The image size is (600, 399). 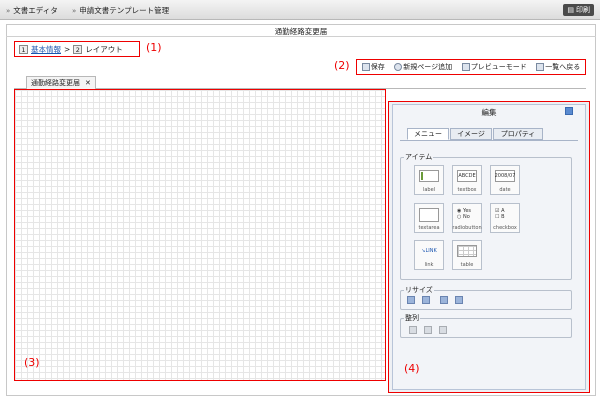 What do you see at coordinates (444, 300) in the screenshot?
I see `expand-height-icon` at bounding box center [444, 300].